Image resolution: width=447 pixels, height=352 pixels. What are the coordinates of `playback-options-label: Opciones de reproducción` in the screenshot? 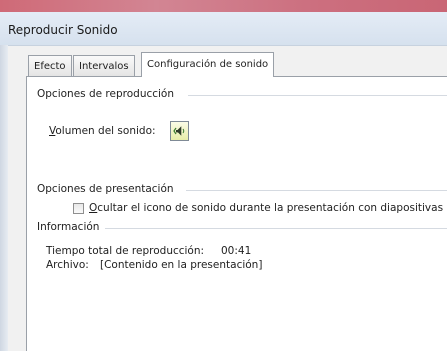 It's located at (106, 94).